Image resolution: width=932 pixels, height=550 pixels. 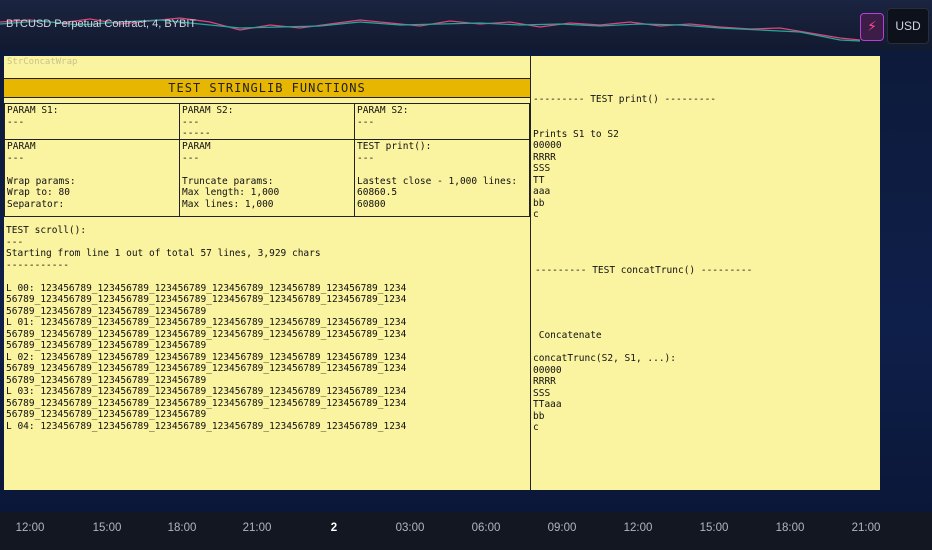 What do you see at coordinates (644, 270) in the screenshot?
I see `concat-heading: --------- TEST concatTrunc() ---------` at bounding box center [644, 270].